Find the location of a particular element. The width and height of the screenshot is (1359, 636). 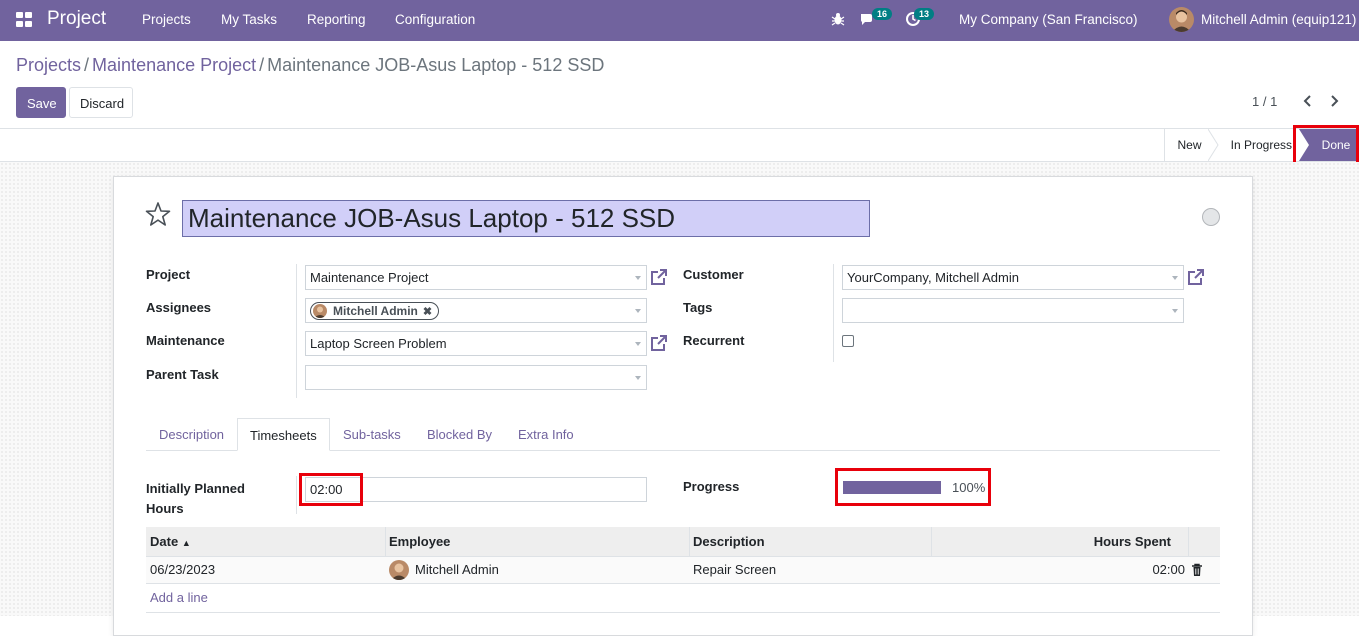

tags-label: Tags is located at coordinates (698, 307).